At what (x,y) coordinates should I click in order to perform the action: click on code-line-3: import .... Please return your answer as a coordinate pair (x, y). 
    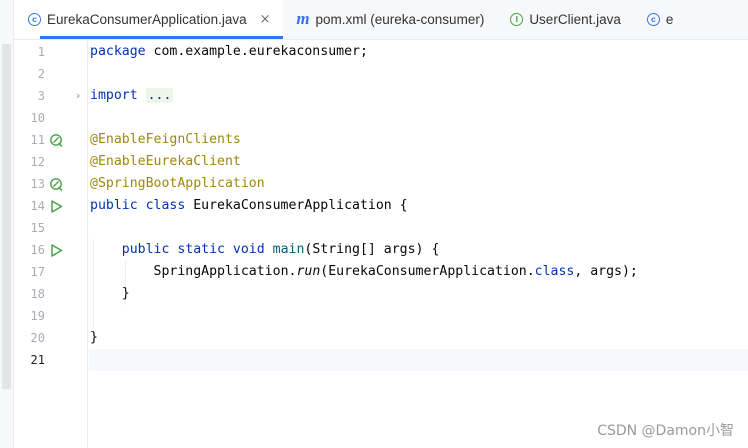
    Looking at the image, I should click on (132, 95).